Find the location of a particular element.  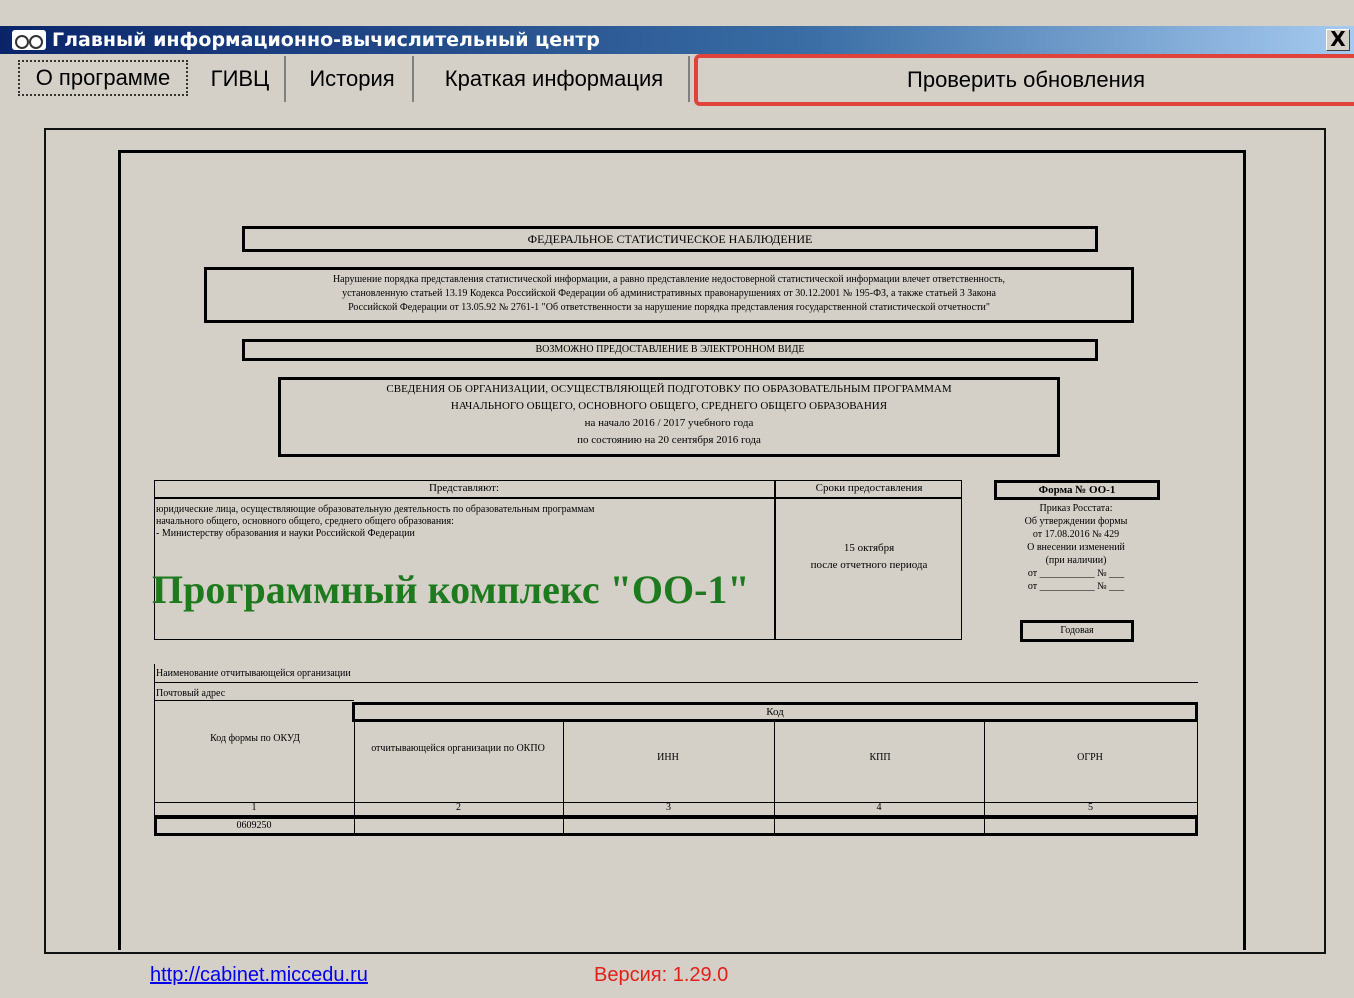

form-number-box: Форма № ОО-1 is located at coordinates (1077, 490).